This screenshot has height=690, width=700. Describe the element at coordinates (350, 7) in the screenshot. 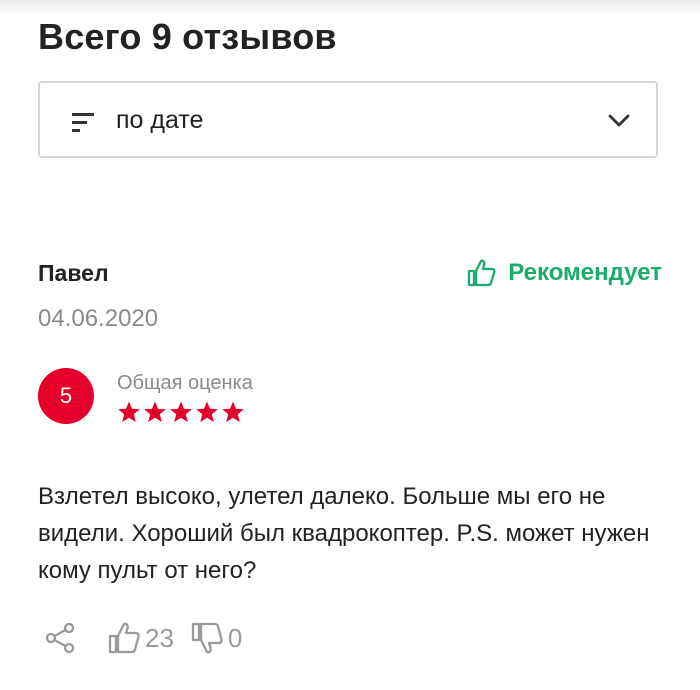

I see `top-shadow` at that location.